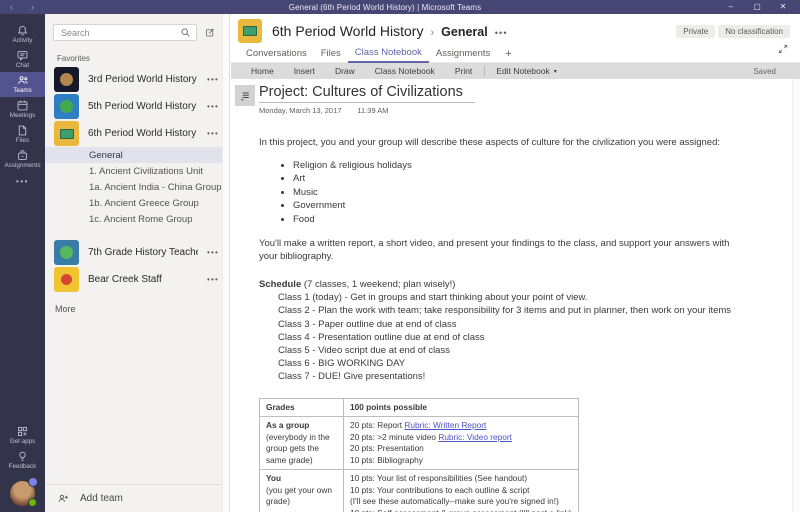 The image size is (800, 512). I want to click on list-item: Music, so click(535, 193).